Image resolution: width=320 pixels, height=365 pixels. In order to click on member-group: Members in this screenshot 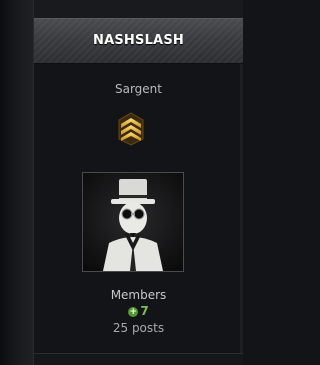, I will do `click(138, 295)`.